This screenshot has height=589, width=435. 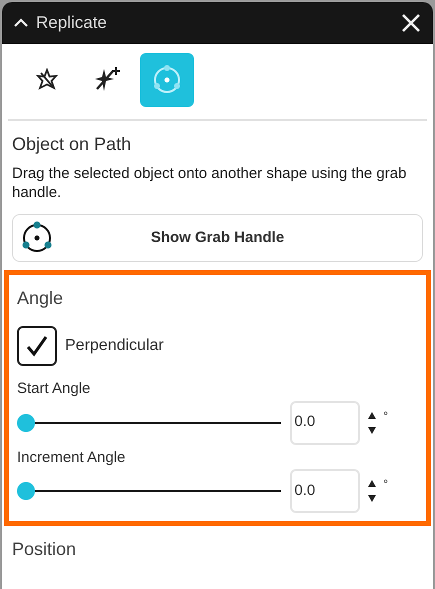 I want to click on group-title: Angle, so click(x=40, y=298).